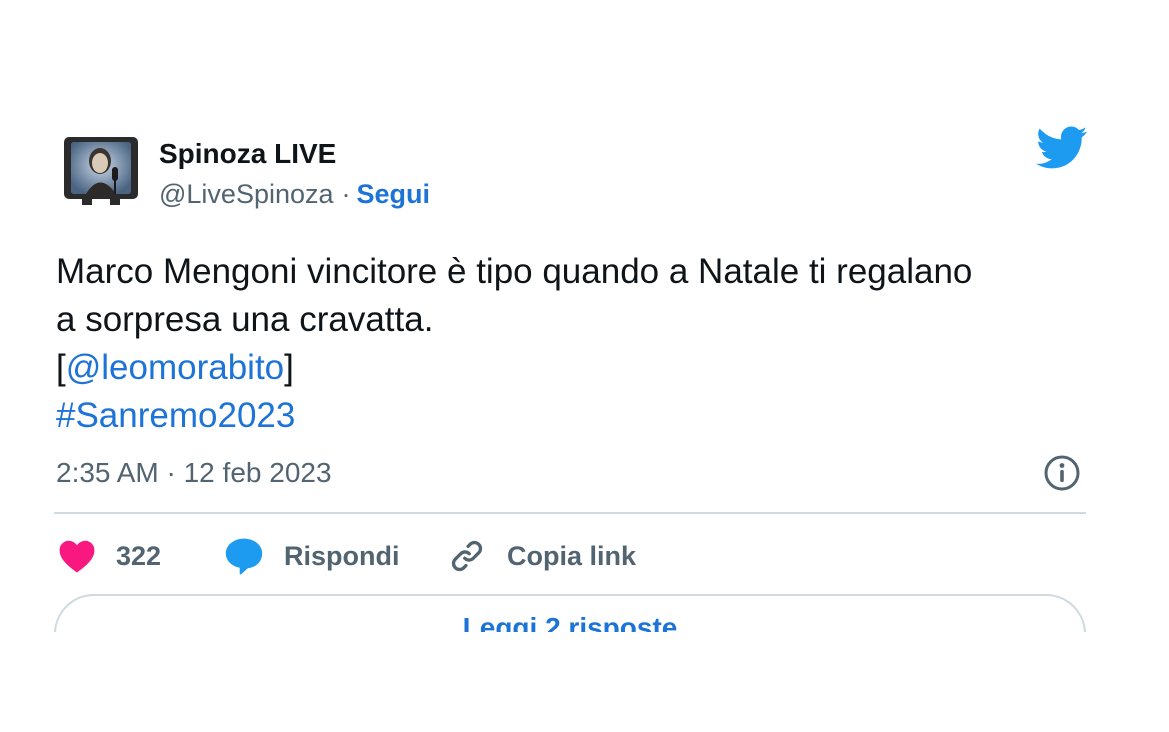  I want to click on copy-link-button: Copia link, so click(542, 556).